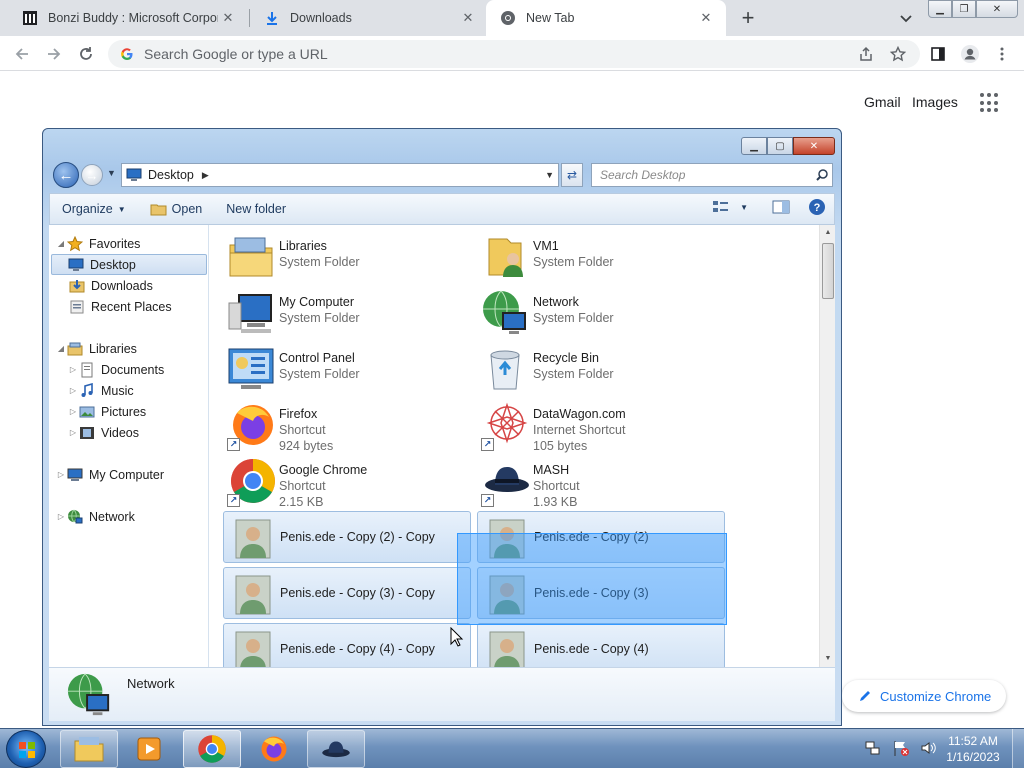  I want to click on taskbar-firefox, so click(274, 749).